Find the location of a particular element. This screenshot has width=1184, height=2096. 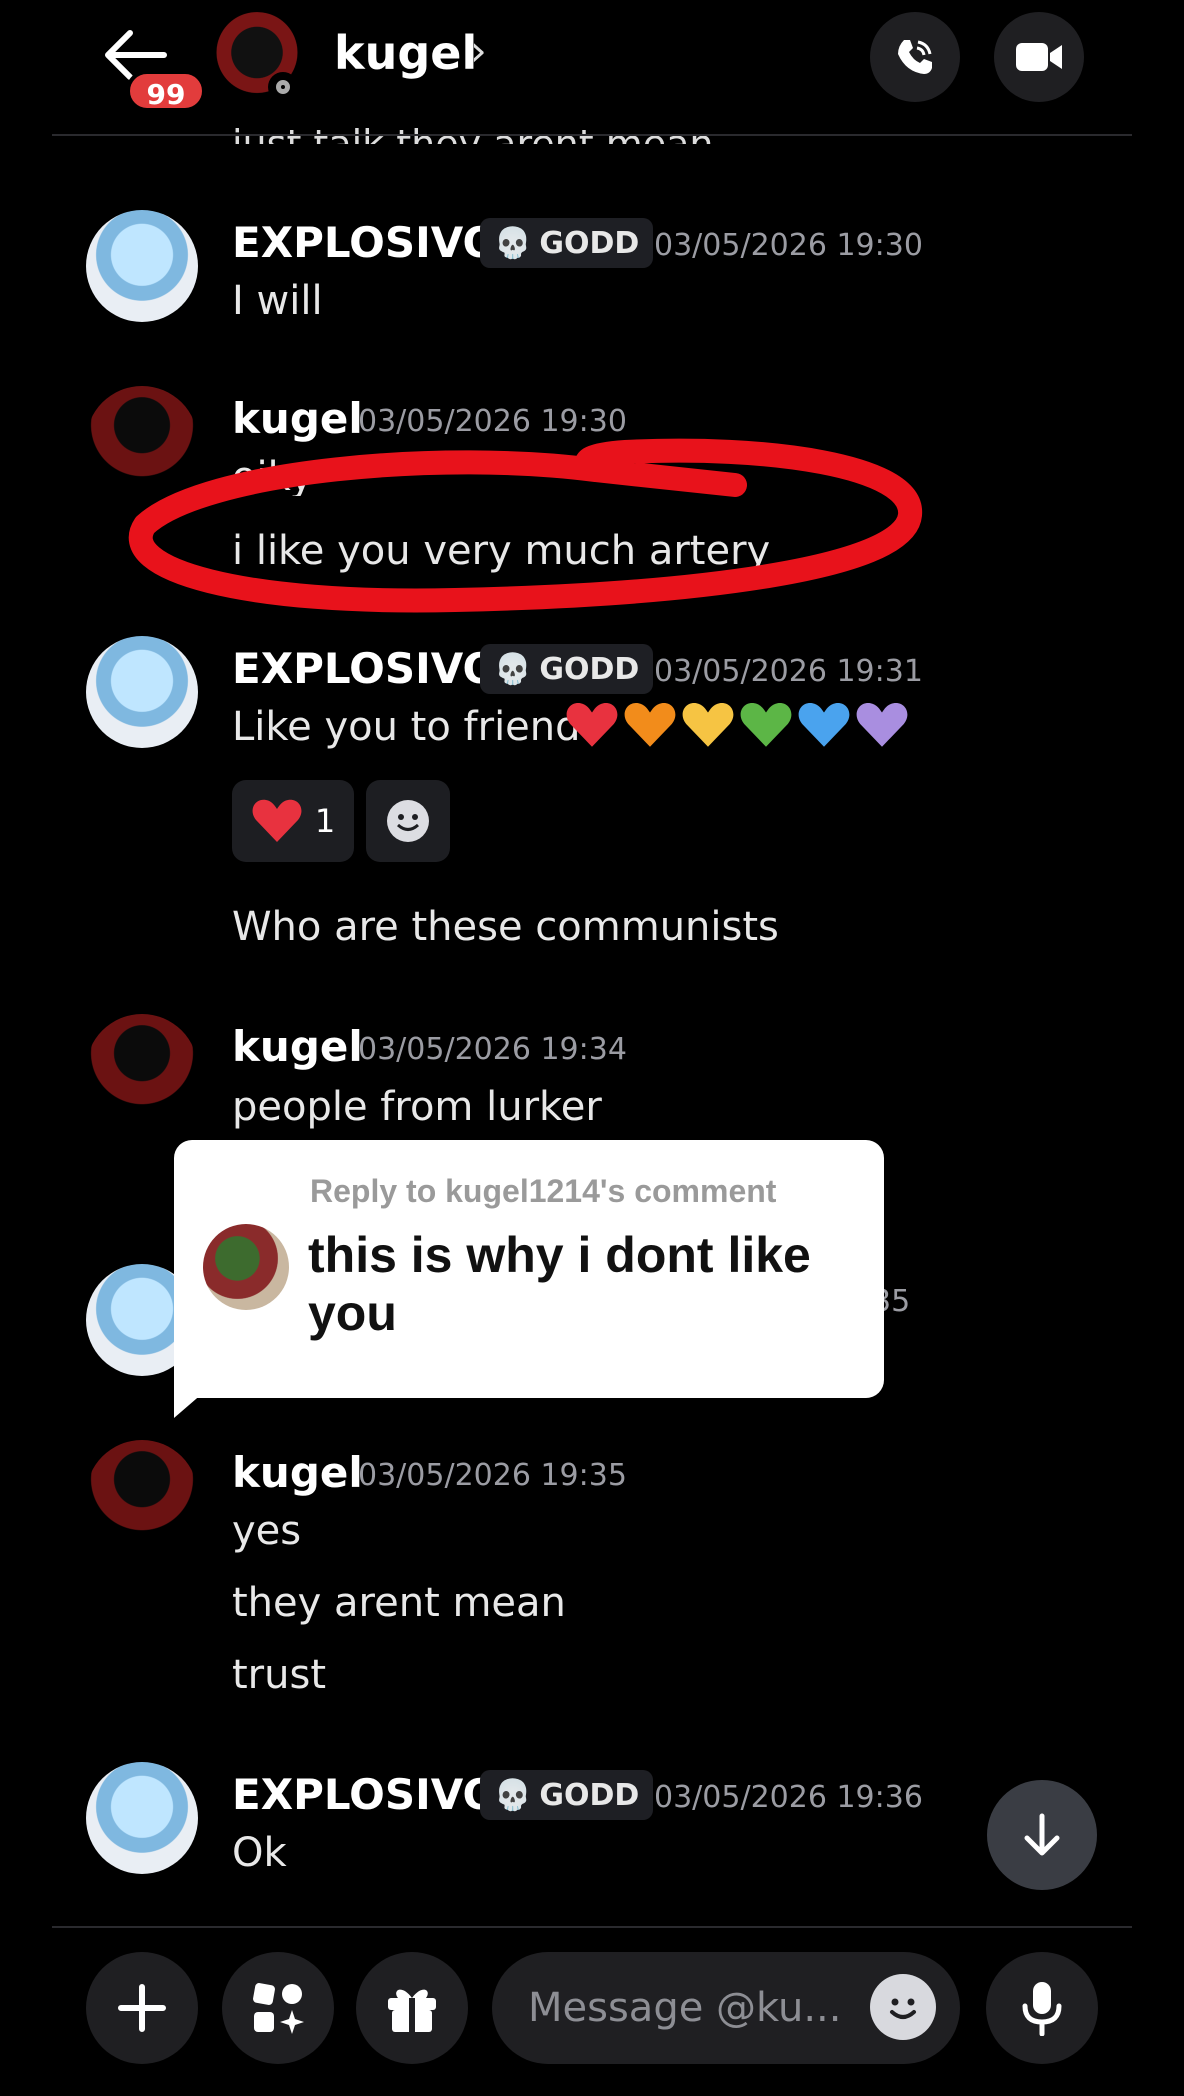

heart-emoji-row is located at coordinates (737, 725).